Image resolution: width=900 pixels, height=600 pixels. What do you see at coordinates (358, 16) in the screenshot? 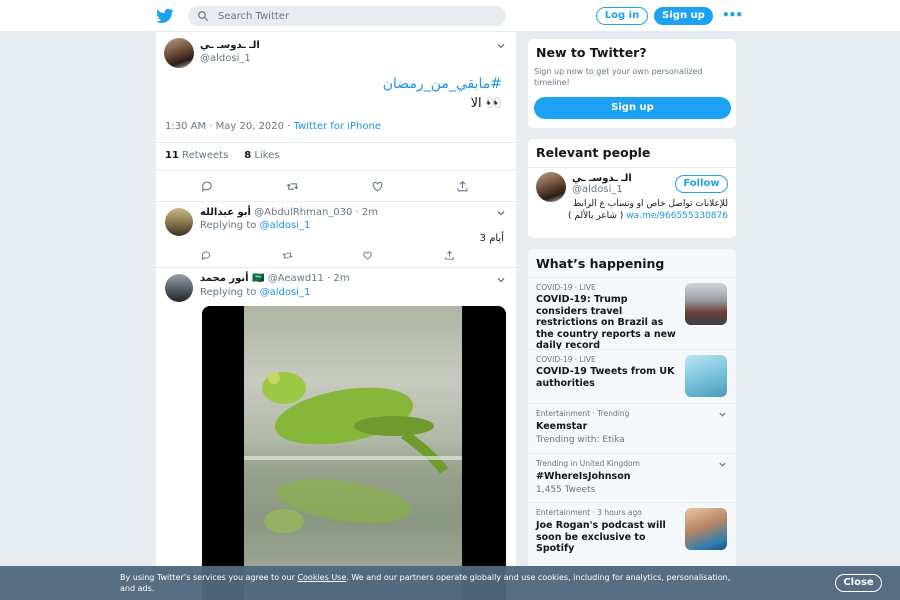
I see `search-input` at bounding box center [358, 16].